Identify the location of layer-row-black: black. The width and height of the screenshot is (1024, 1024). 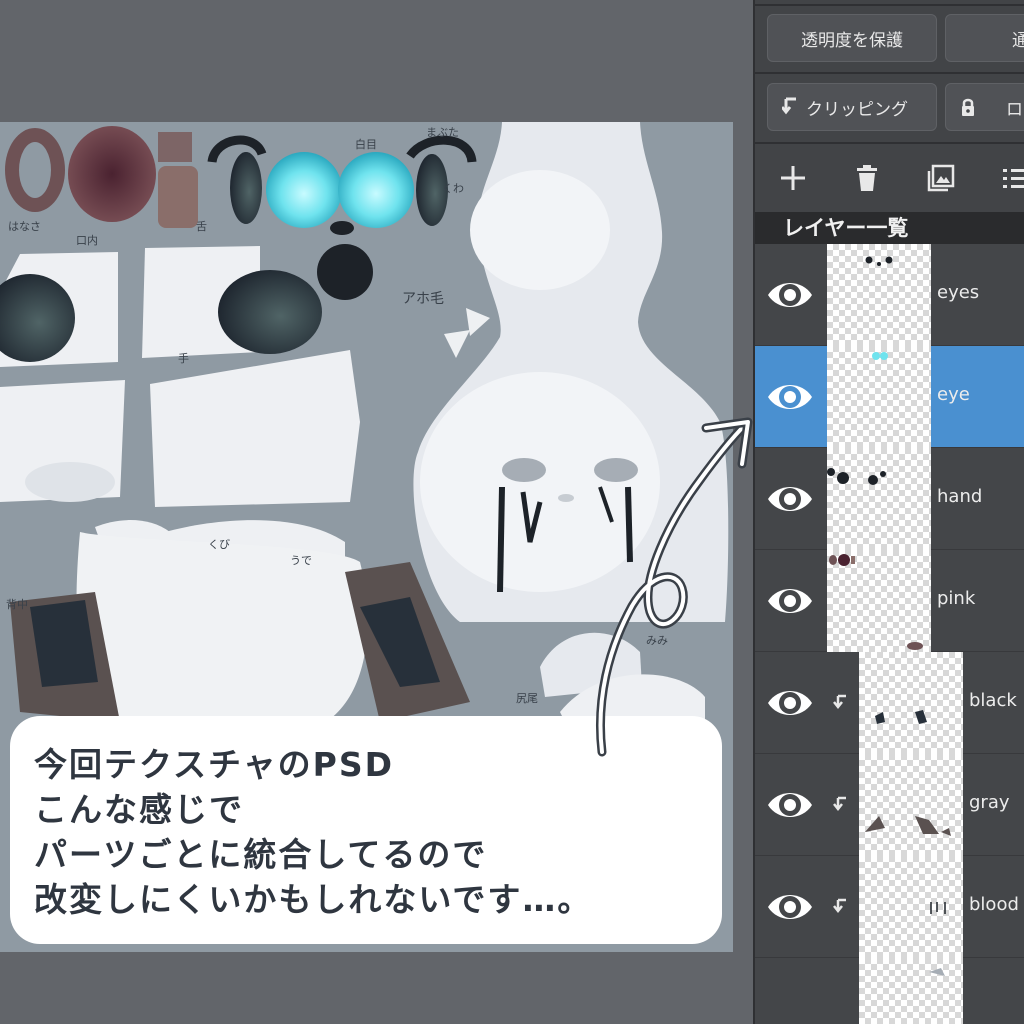
(889, 703).